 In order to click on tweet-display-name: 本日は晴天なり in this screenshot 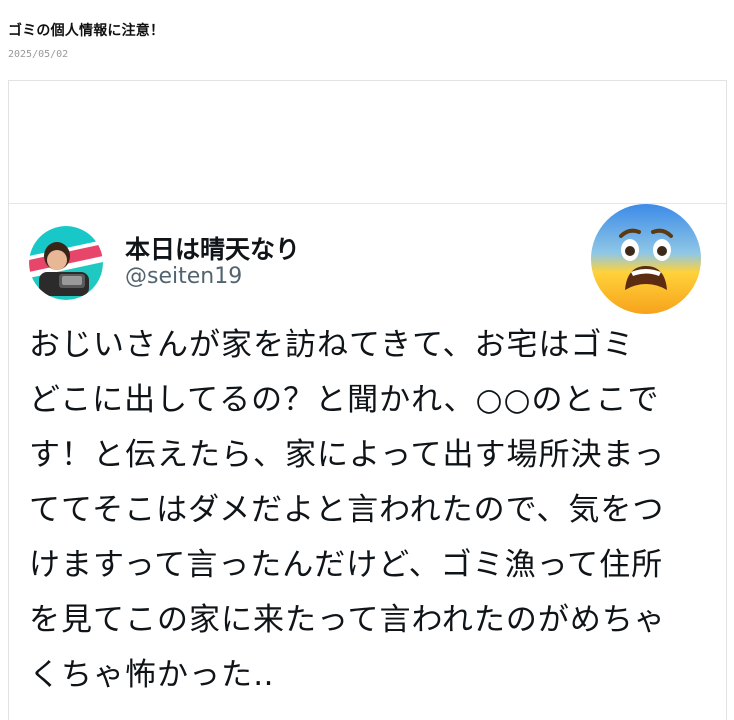, I will do `click(212, 248)`.